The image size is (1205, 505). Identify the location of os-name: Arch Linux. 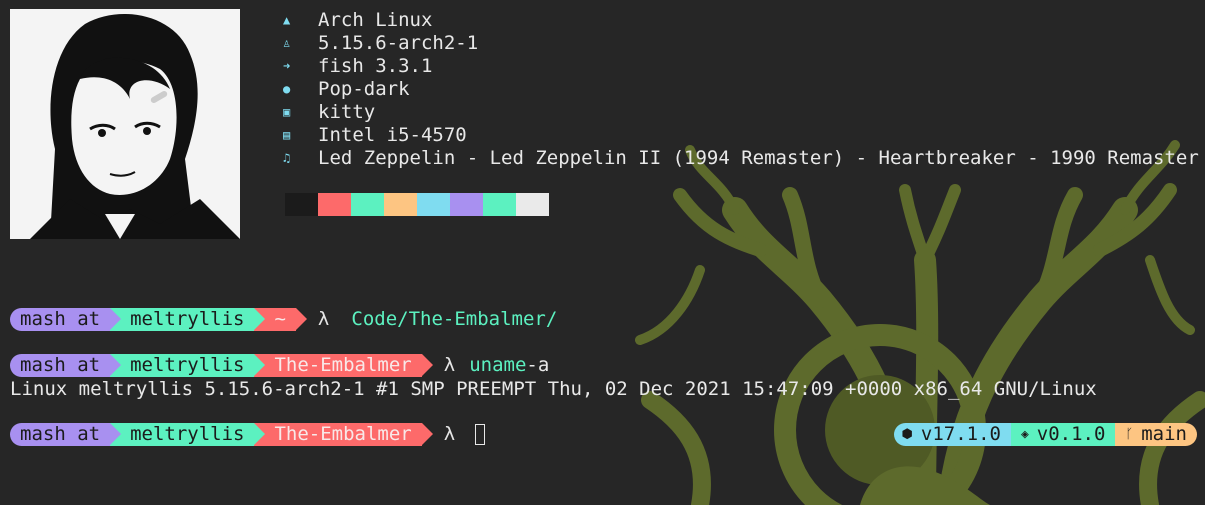
(375, 20).